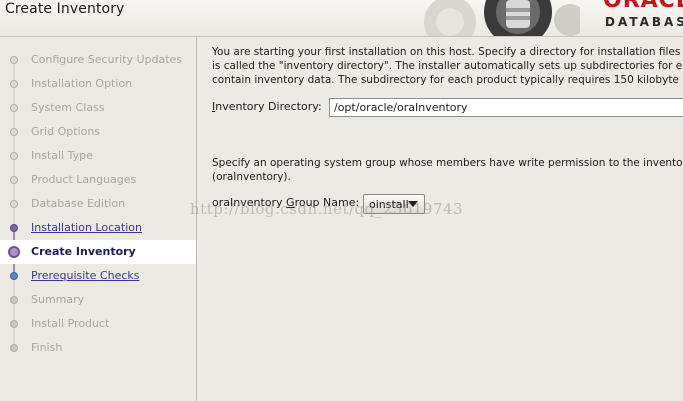 This screenshot has height=401, width=683. Describe the element at coordinates (82, 83) in the screenshot. I see `step-label: Installation Option` at that location.